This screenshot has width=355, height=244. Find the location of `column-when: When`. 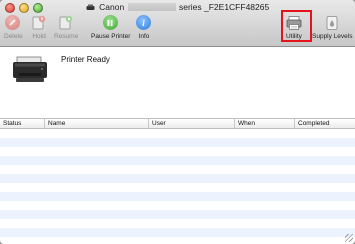

column-when: When is located at coordinates (265, 123).